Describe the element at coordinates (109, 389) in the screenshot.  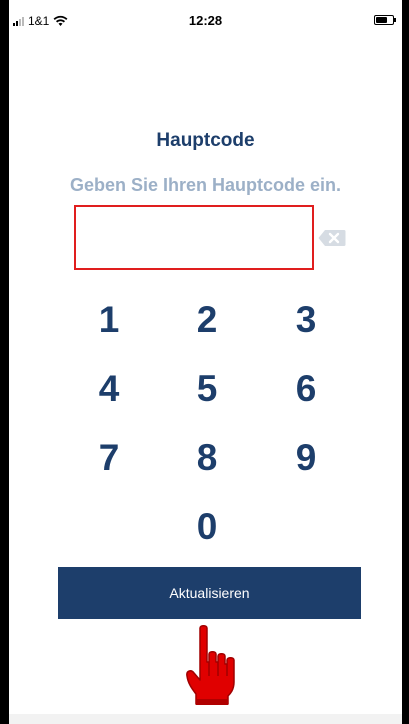
I see `key-4: 4` at that location.